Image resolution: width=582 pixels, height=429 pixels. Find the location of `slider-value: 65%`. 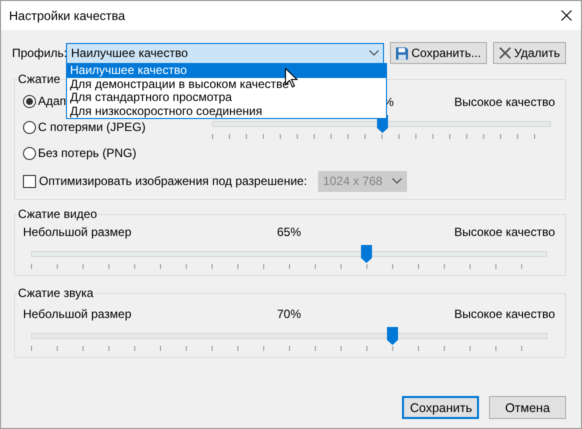

slider-value: 65% is located at coordinates (289, 232).